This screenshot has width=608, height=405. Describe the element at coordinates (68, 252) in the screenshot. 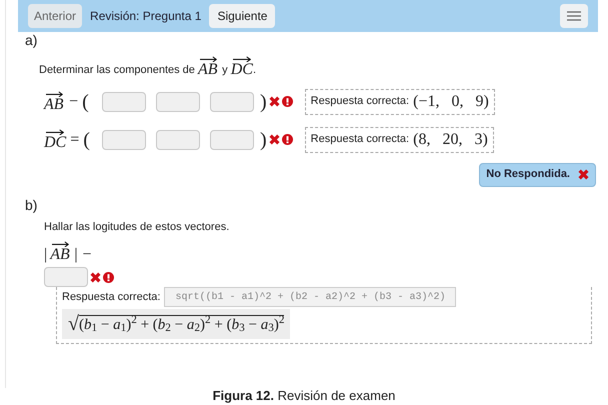

I see `vector-equation: | AB | −` at that location.